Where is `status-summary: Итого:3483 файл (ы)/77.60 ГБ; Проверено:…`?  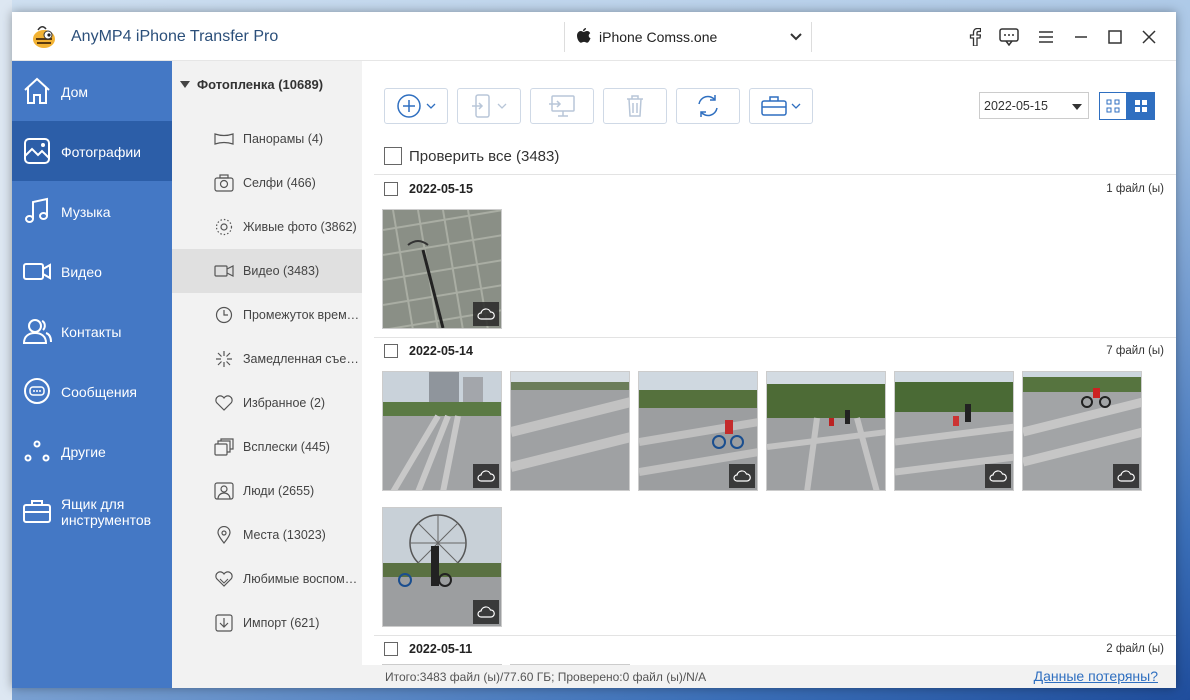
status-summary: Итого:3483 файл (ы)/77.60 ГБ; Проверено:… is located at coordinates (546, 677).